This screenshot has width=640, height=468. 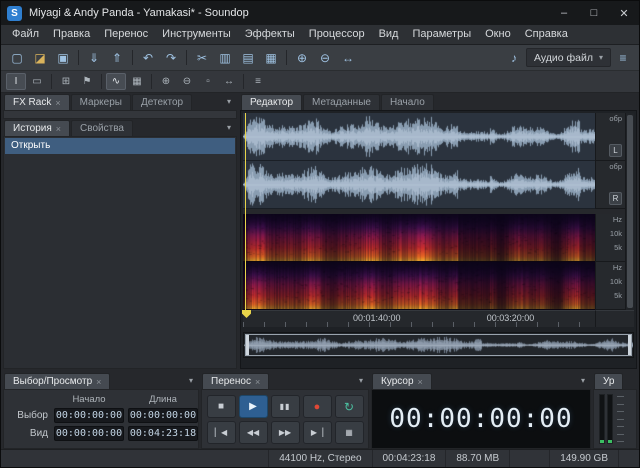 What do you see at coordinates (162, 102) in the screenshot?
I see `tab-detector: Детектор` at bounding box center [162, 102].